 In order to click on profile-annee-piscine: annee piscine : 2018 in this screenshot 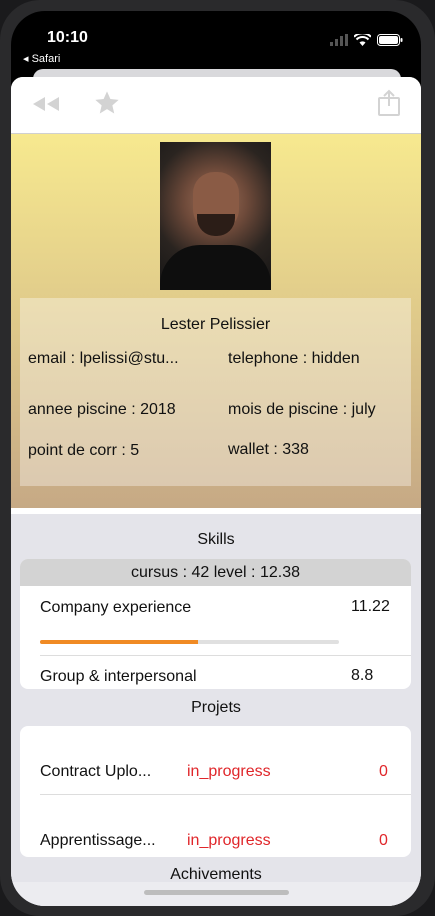, I will do `click(102, 409)`.